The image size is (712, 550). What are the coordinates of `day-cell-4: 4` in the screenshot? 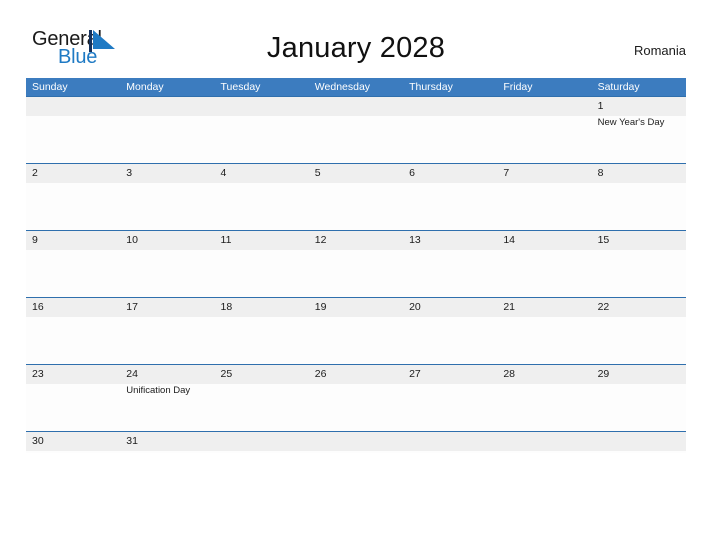 It's located at (261, 197).